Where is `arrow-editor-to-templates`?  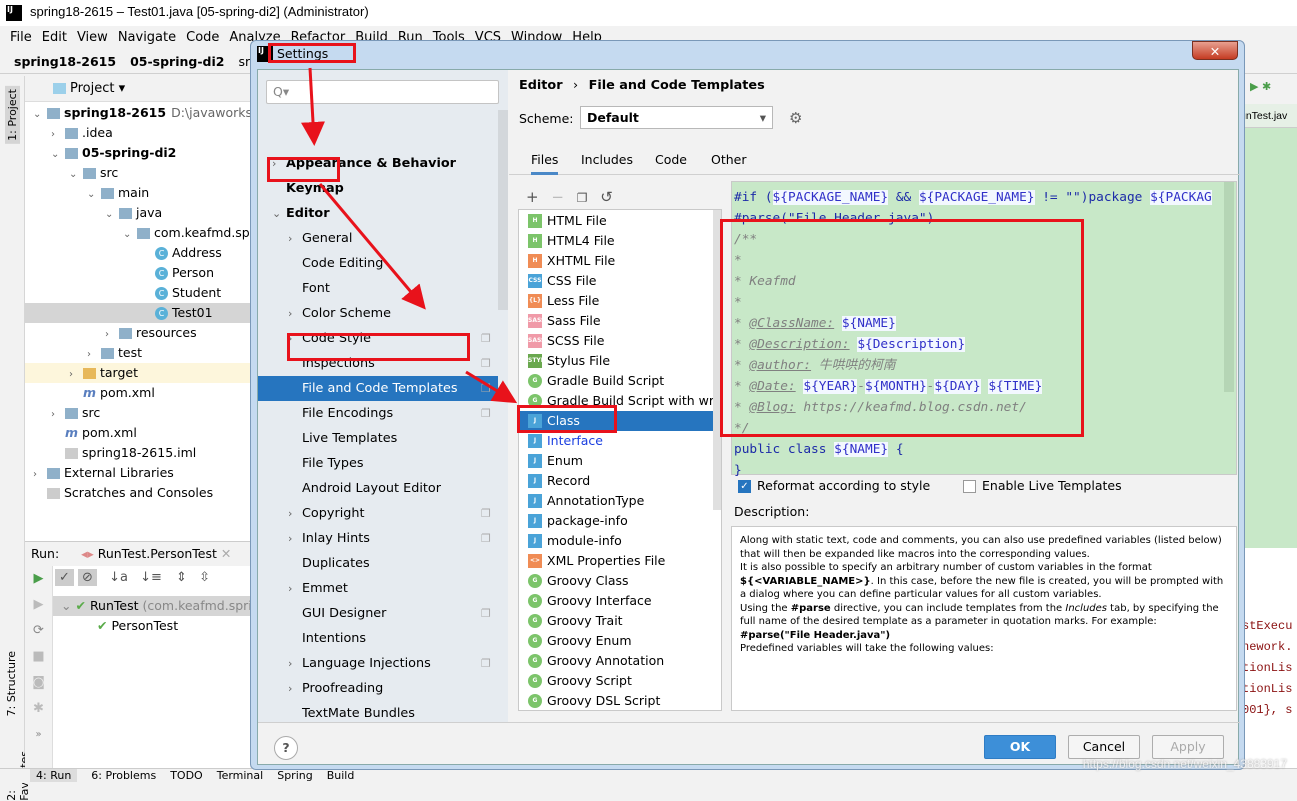
arrow-editor-to-templates is located at coordinates (372, 246).